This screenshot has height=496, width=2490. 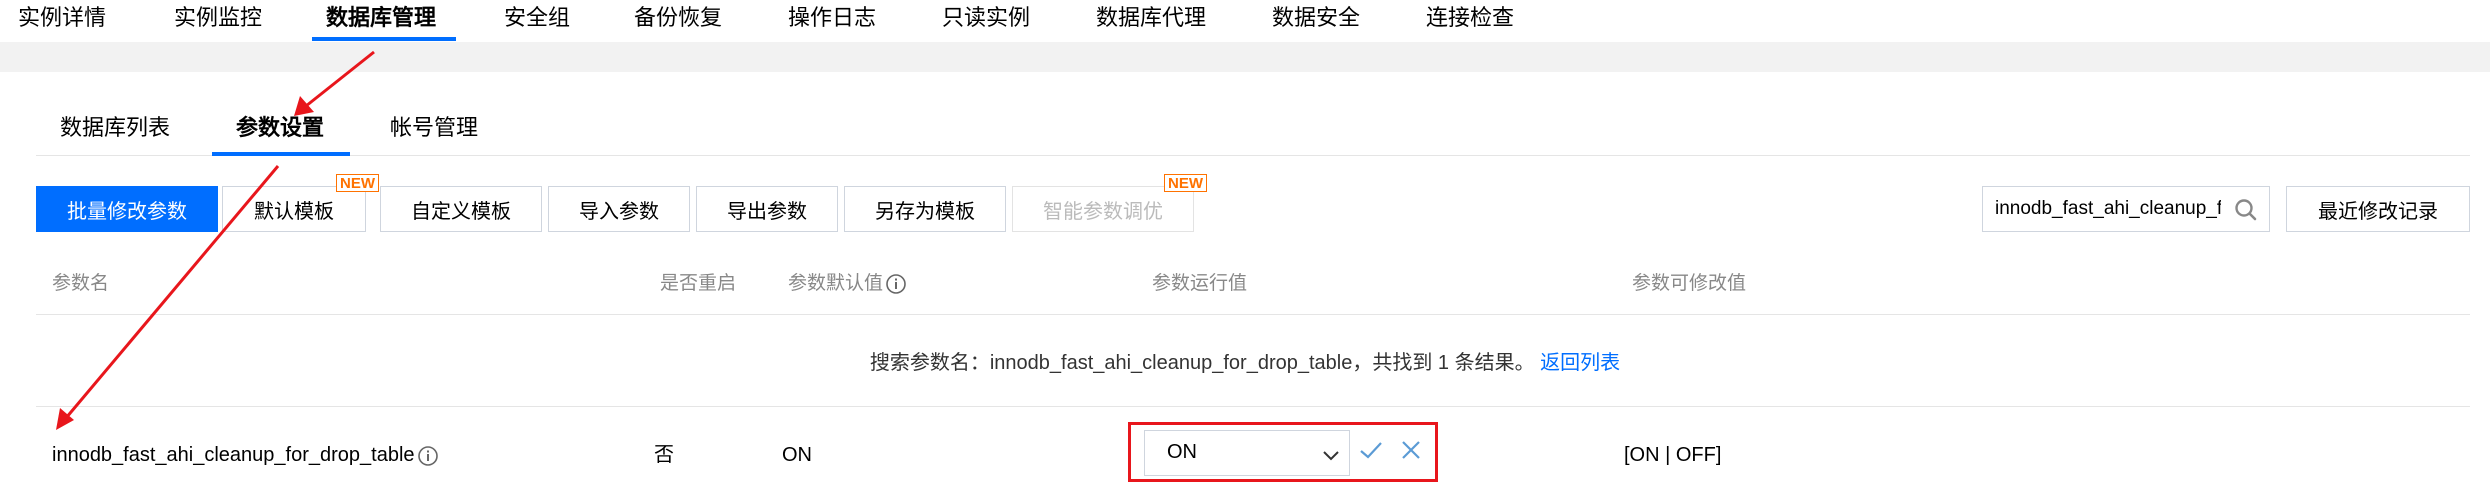 What do you see at coordinates (1283, 452) in the screenshot?
I see `highlight-box` at bounding box center [1283, 452].